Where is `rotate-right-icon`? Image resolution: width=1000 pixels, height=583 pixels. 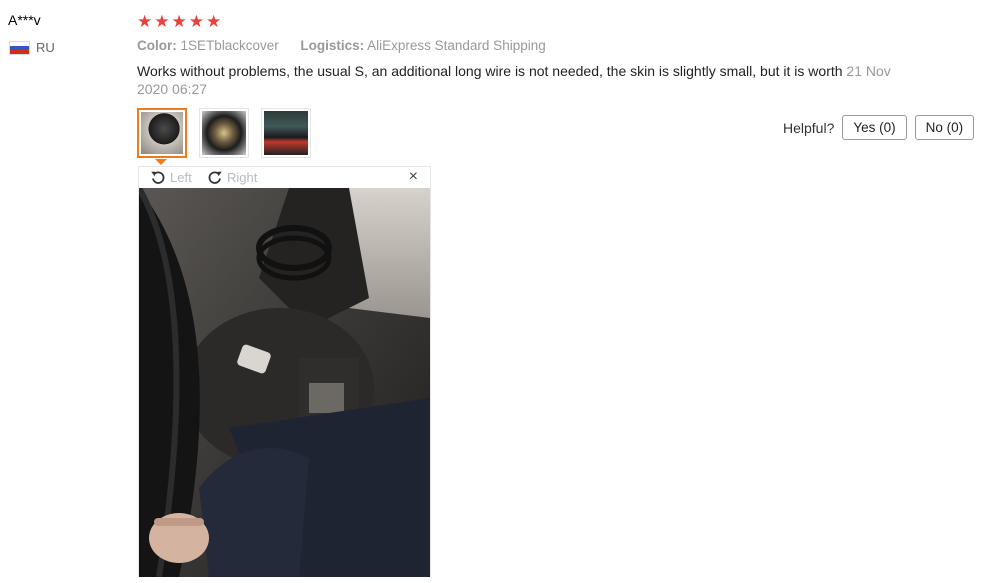
rotate-right-icon is located at coordinates (215, 177).